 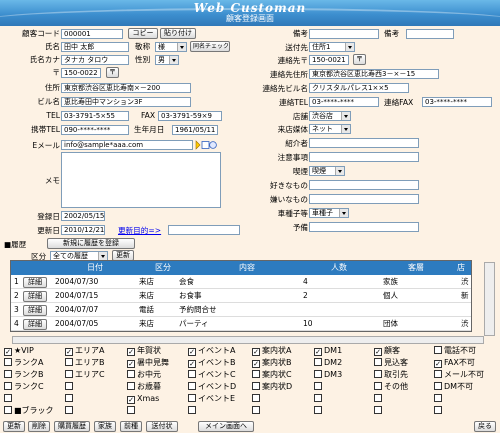 What do you see at coordinates (211, 399) in the screenshot?
I see `attribute-checkbox: イベントE` at bounding box center [211, 399].